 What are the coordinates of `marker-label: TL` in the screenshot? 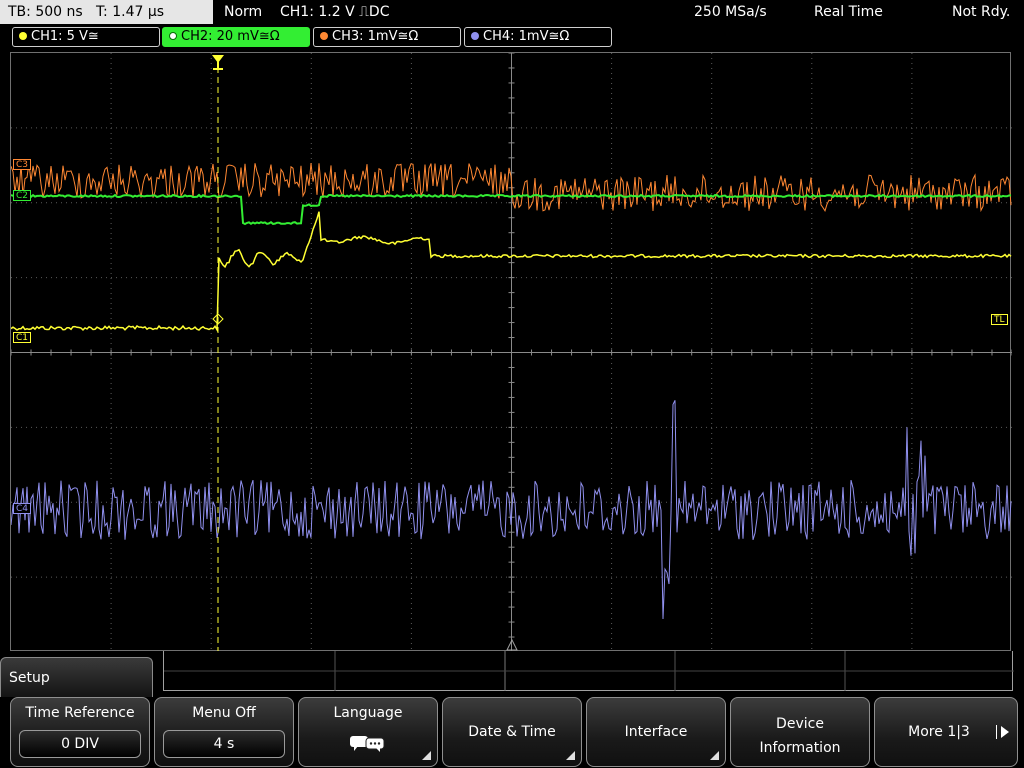 It's located at (999, 320).